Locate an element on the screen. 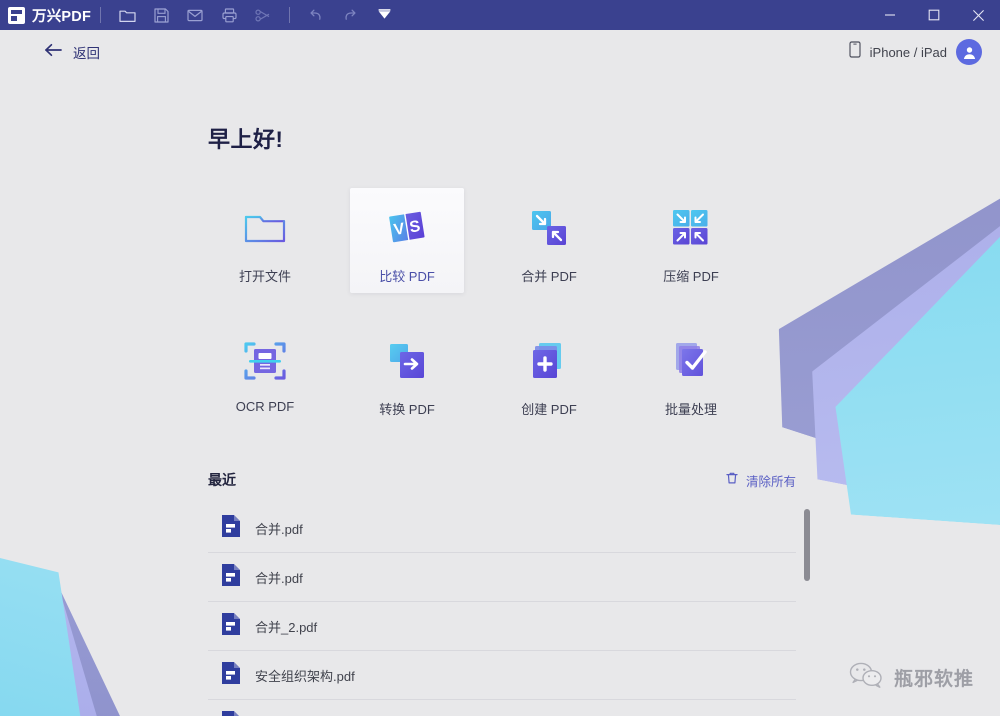  app-brand: 万兴PDF is located at coordinates (45, 15).